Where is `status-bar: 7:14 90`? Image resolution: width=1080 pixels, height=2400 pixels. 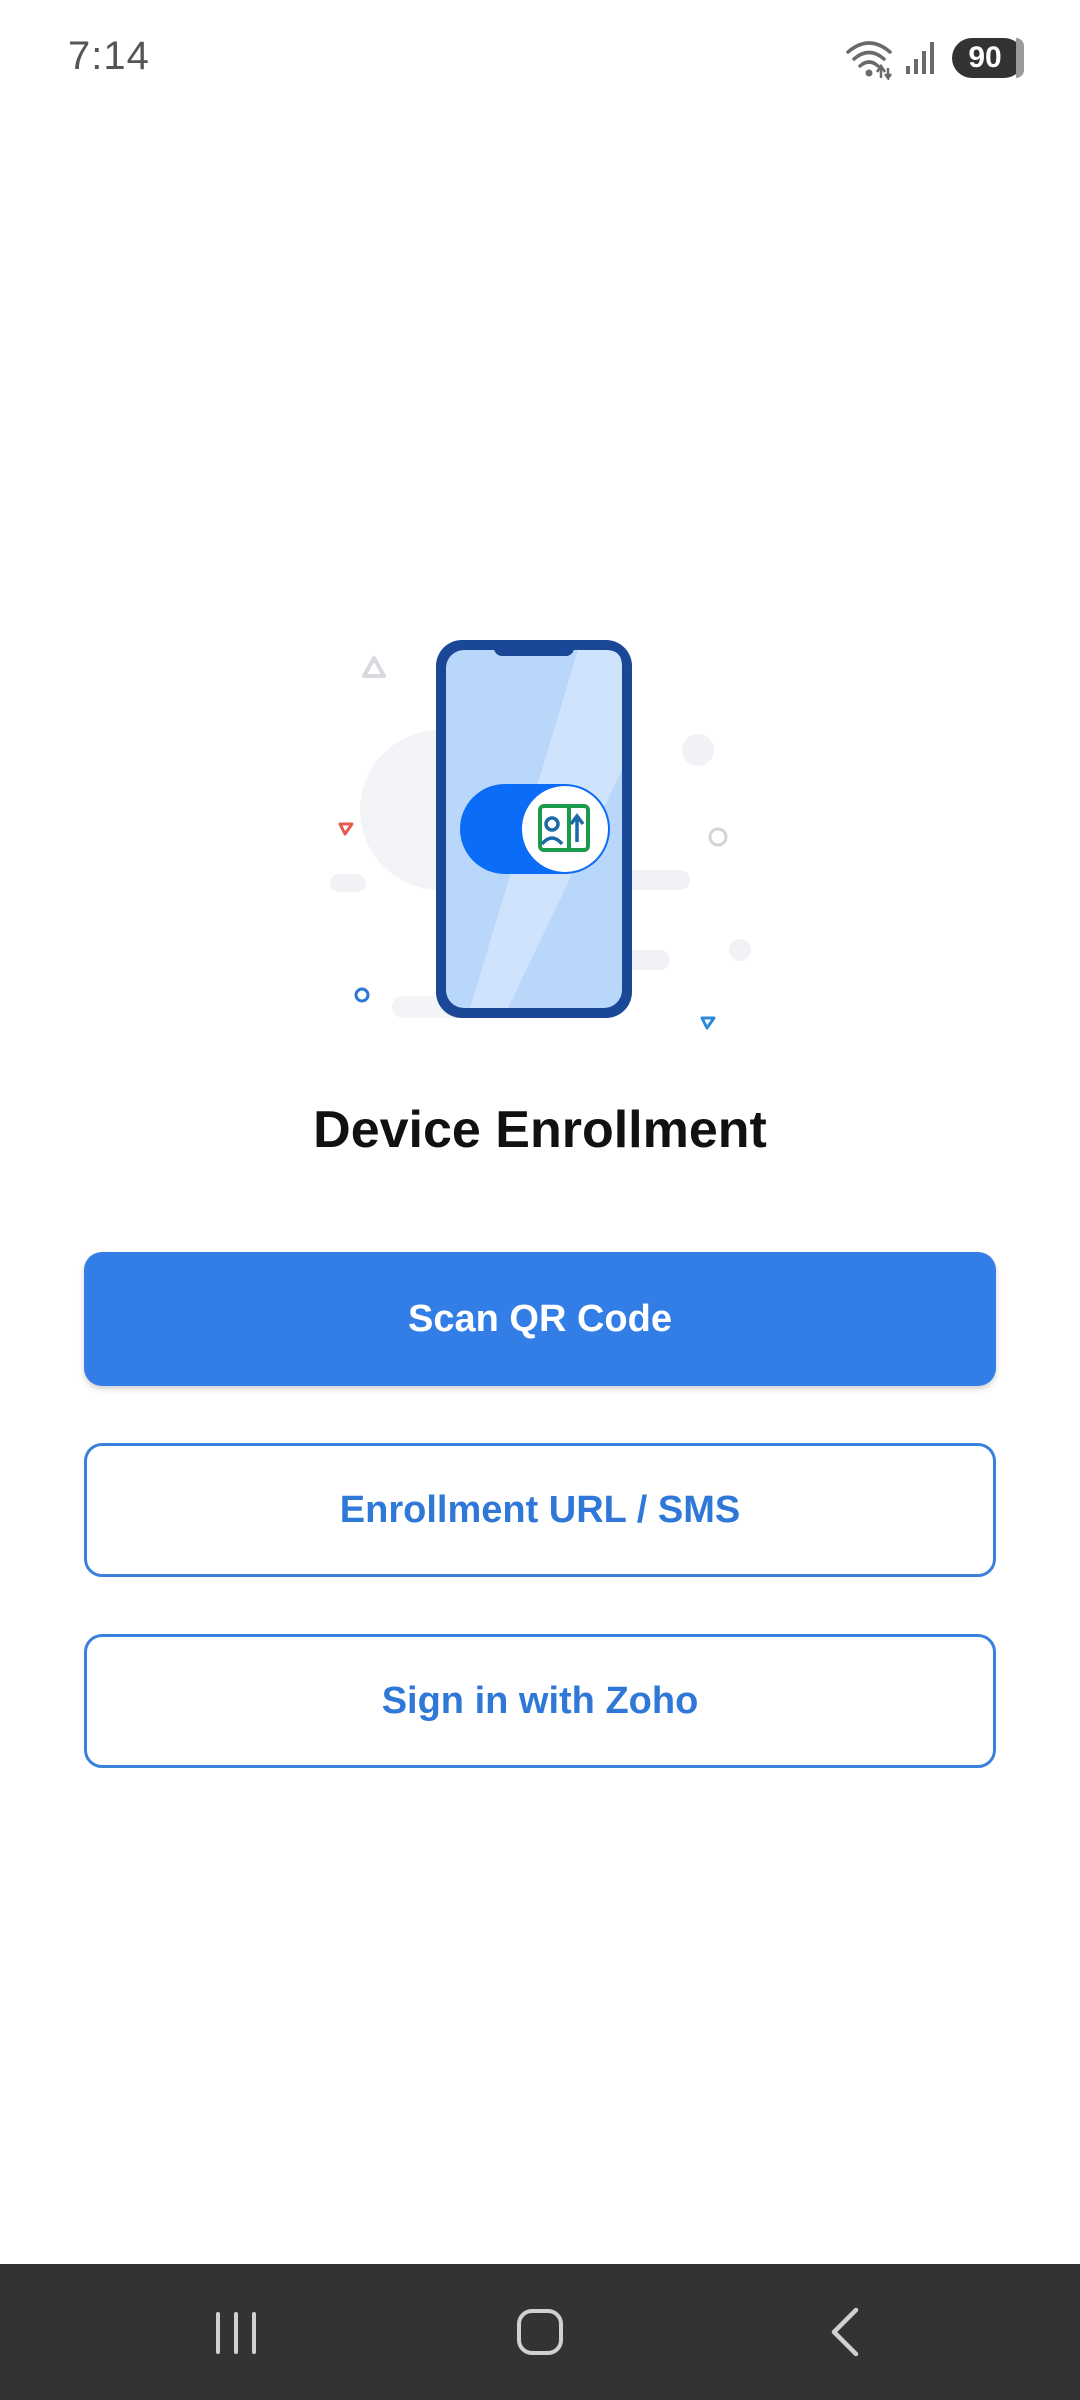 status-bar: 7:14 90 is located at coordinates (540, 60).